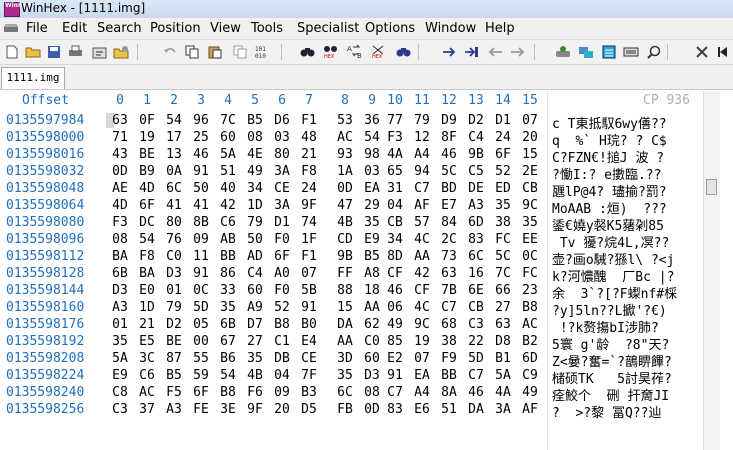  I want to click on hex-byte: BE, so click(174, 341).